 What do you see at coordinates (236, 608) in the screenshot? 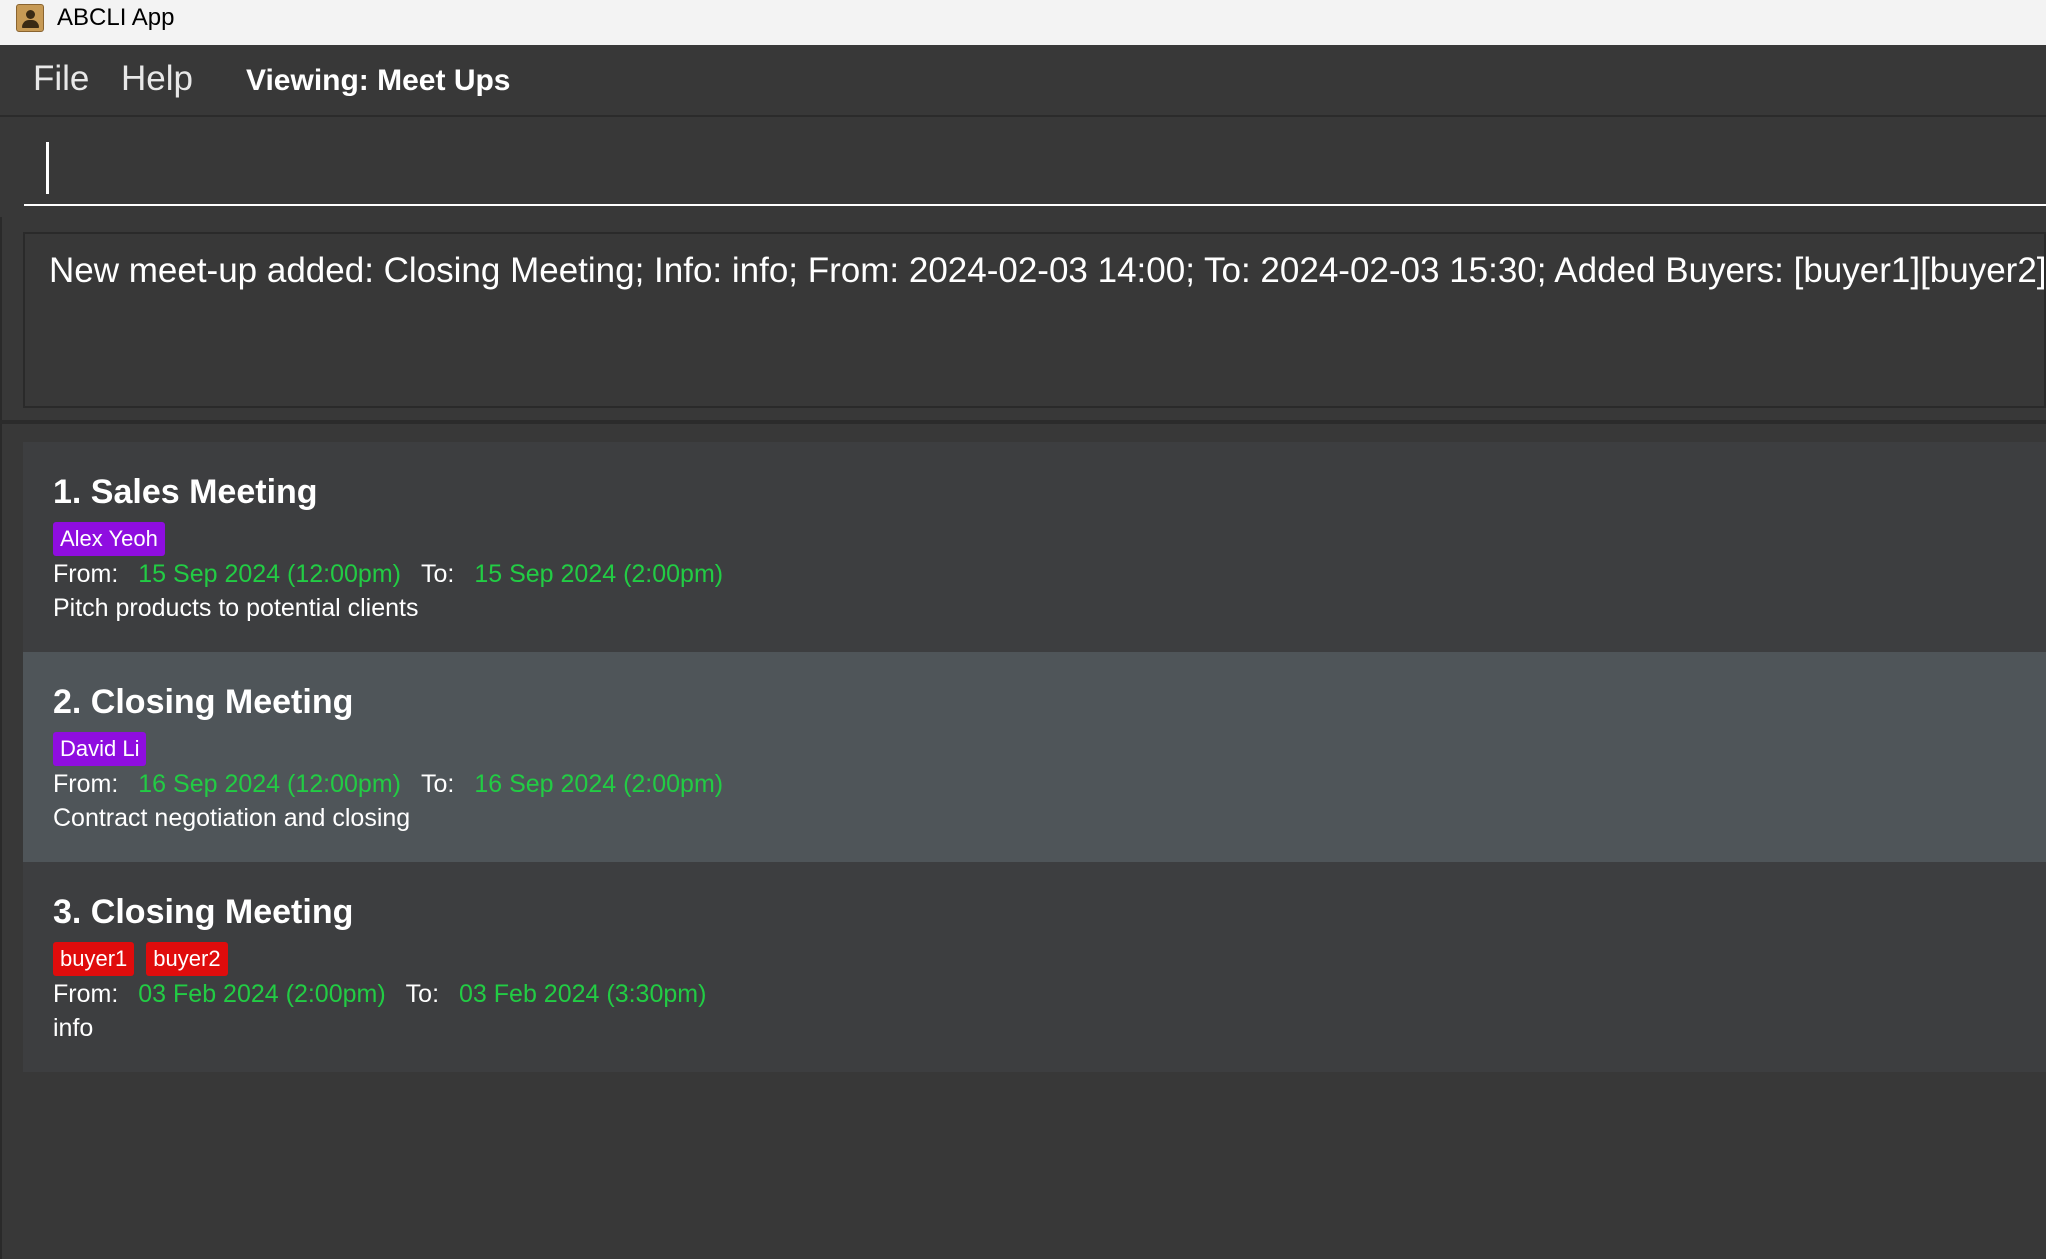
I see `meetup-info: Pitch products to potential clients` at bounding box center [236, 608].